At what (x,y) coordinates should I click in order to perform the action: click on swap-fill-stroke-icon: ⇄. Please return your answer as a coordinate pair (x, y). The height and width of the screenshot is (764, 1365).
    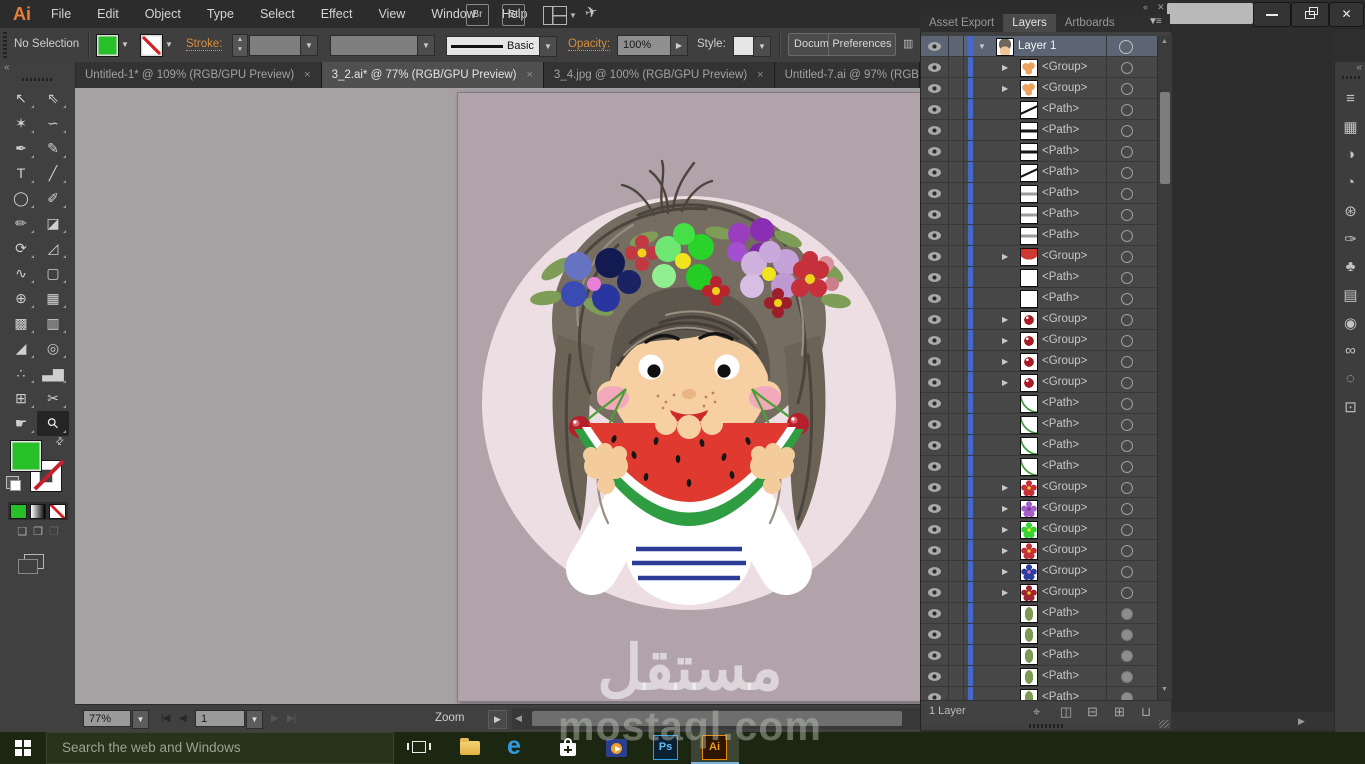
    Looking at the image, I should click on (60, 442).